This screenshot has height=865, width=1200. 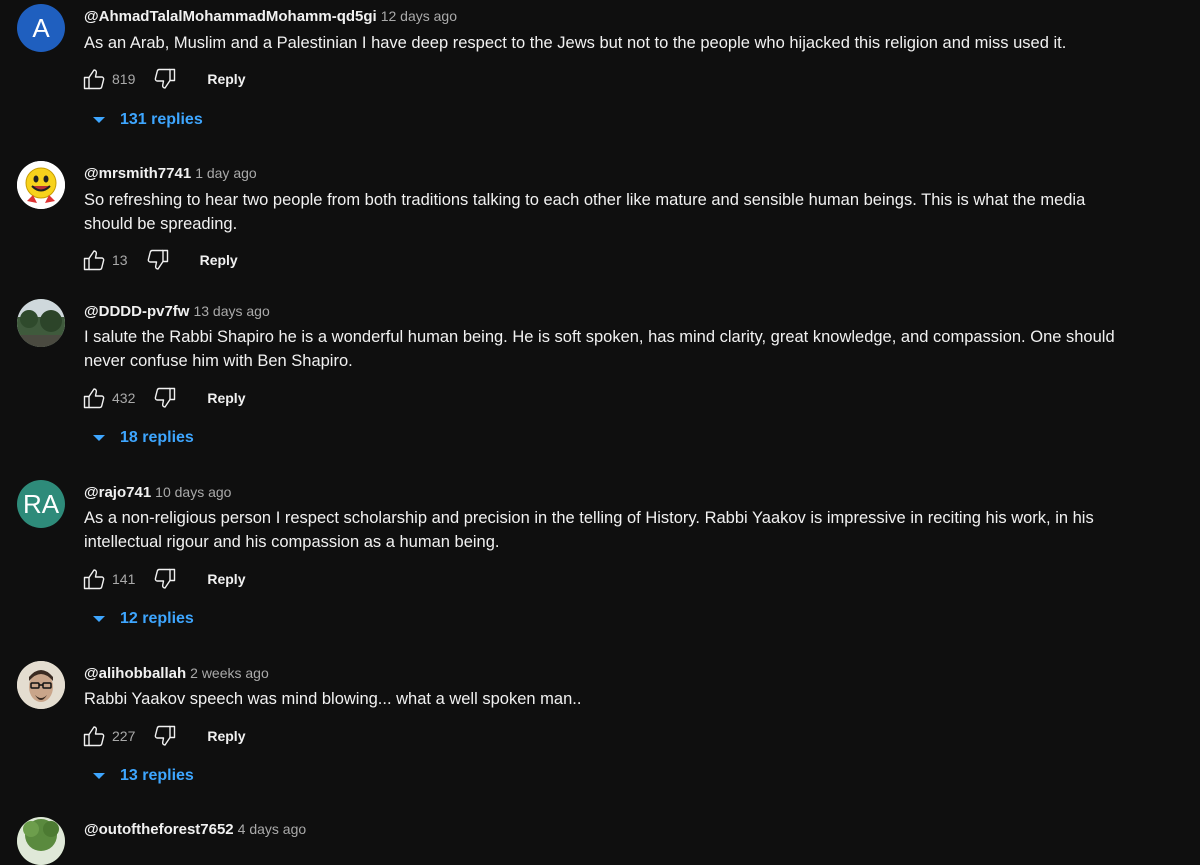 I want to click on avatar: RA, so click(x=41, y=504).